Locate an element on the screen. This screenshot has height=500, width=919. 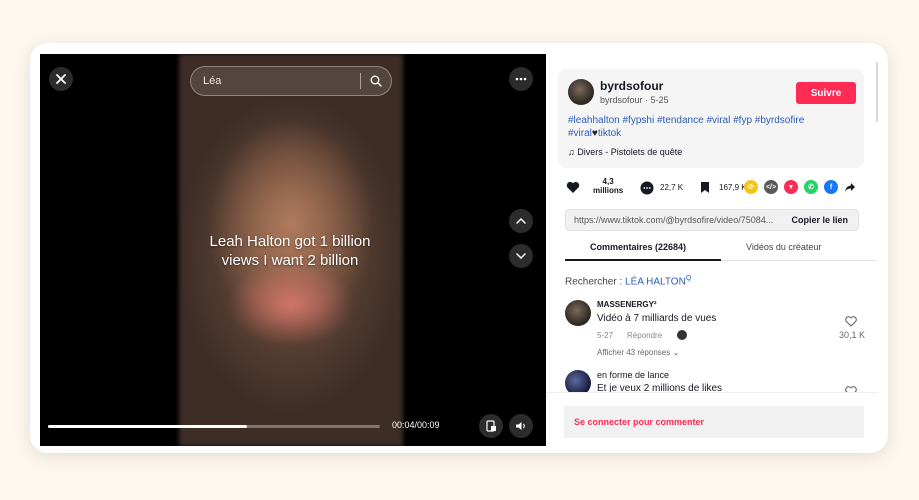
volume-icon is located at coordinates (520, 426).